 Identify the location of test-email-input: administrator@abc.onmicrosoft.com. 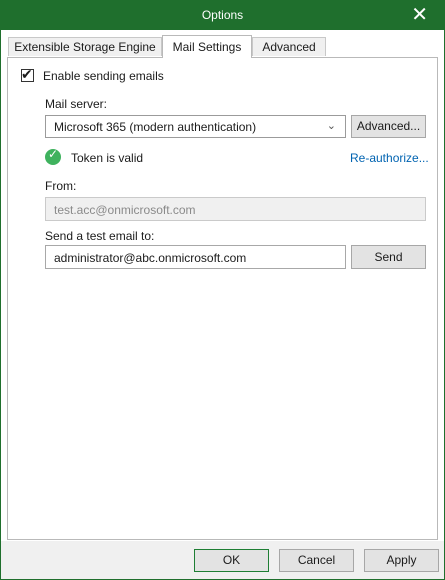
(195, 257).